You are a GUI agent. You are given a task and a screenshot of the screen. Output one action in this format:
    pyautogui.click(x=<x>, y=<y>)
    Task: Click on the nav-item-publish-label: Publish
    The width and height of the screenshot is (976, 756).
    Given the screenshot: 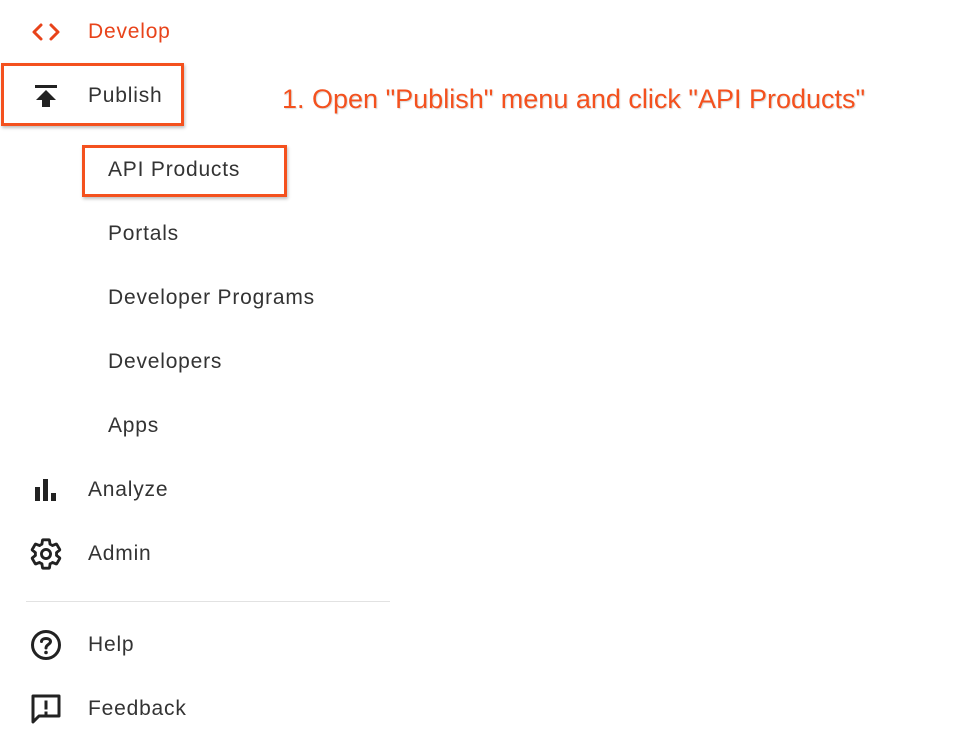 What is the action you would take?
    pyautogui.click(x=125, y=95)
    